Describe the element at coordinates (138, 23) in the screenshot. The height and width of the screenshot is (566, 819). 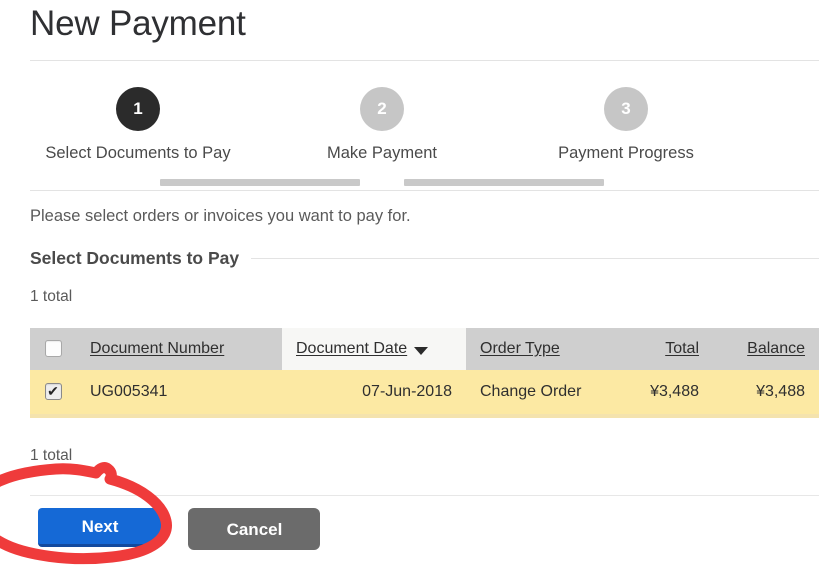
I see `page-title: New Payment` at that location.